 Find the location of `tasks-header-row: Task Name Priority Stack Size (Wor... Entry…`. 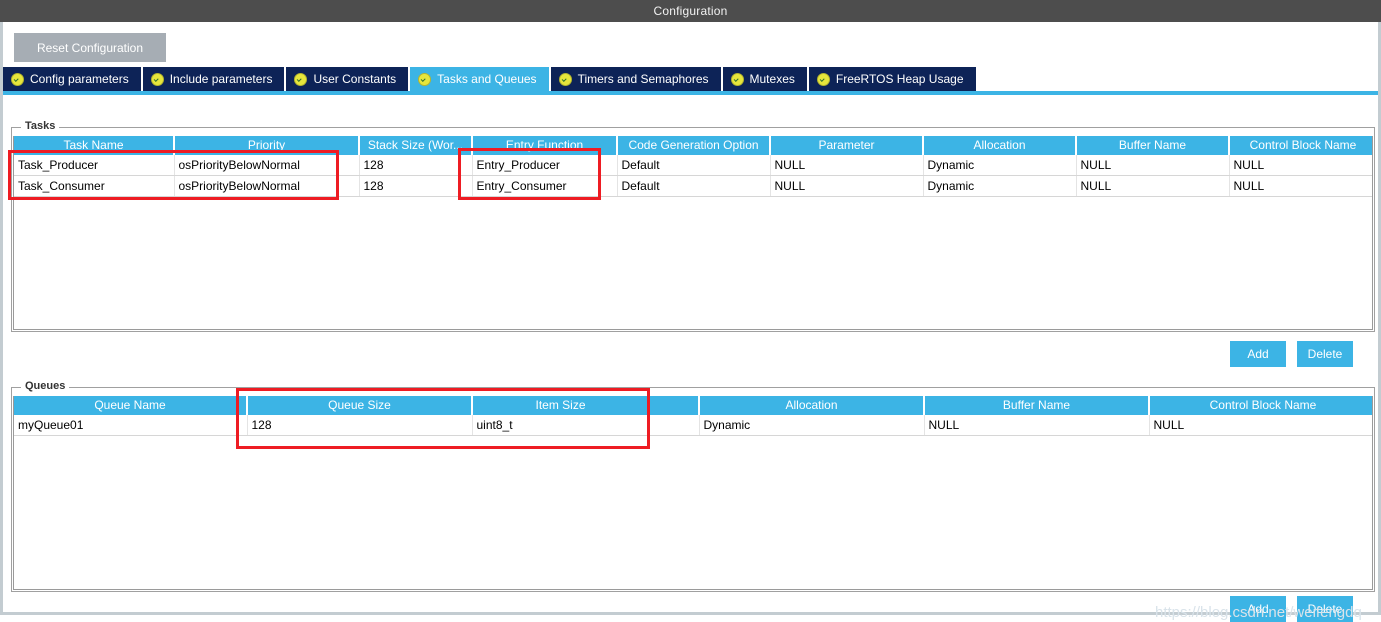

tasks-header-row: Task Name Priority Stack Size (Wor... Entry… is located at coordinates (693, 145).